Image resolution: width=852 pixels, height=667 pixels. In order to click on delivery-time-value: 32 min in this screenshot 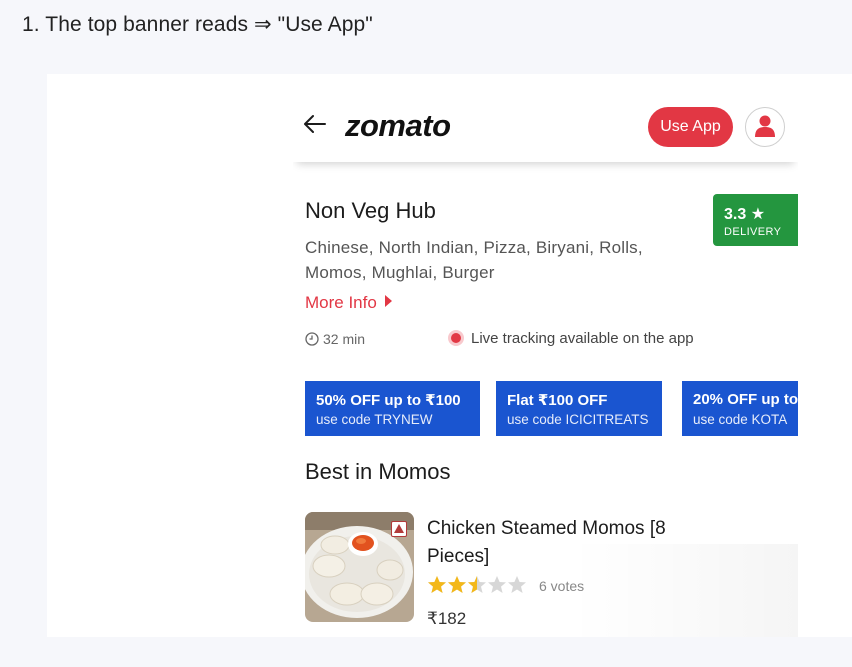, I will do `click(344, 339)`.